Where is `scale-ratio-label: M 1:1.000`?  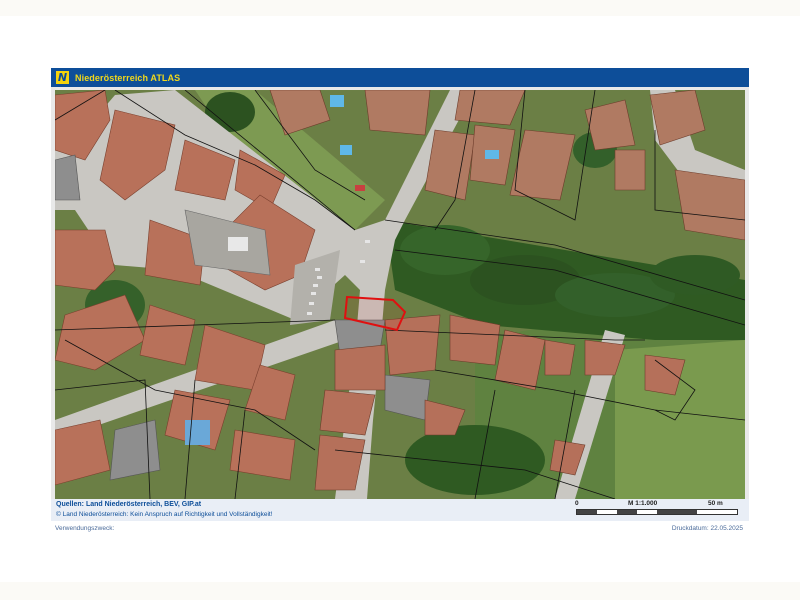
scale-ratio-label: M 1:1.000 is located at coordinates (643, 503).